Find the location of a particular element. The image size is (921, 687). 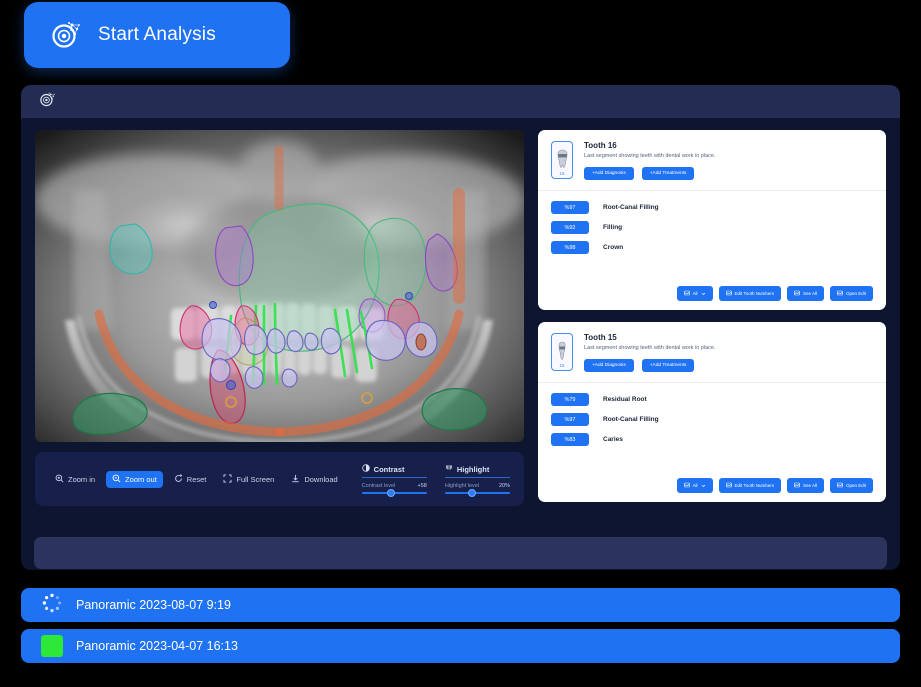

zoom-in-button: Zoom in is located at coordinates (75, 479).